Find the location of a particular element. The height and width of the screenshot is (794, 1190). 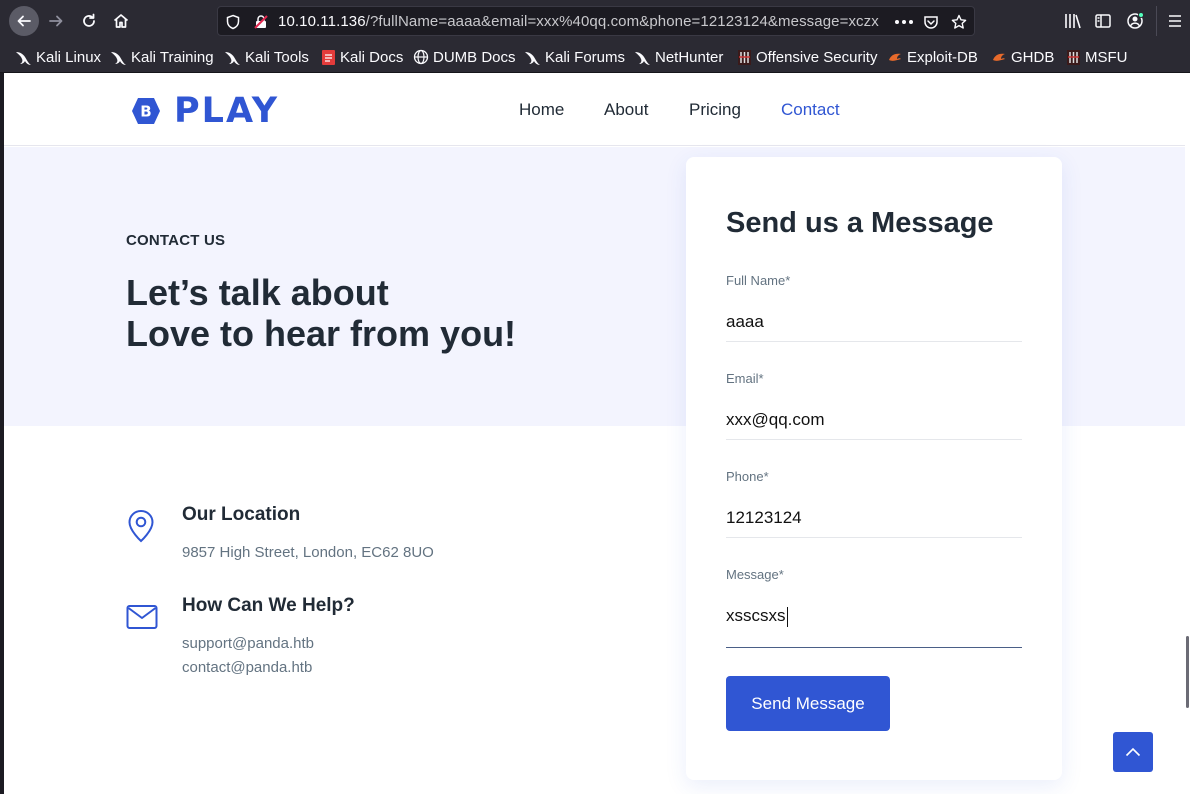

arrow-left-icon is located at coordinates (24, 21).